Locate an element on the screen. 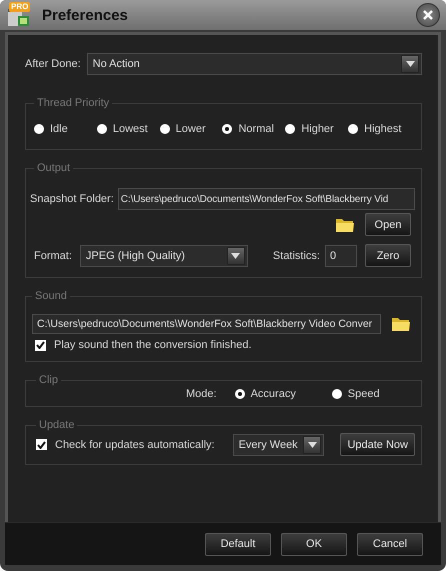  field-label: Mode: is located at coordinates (201, 394).